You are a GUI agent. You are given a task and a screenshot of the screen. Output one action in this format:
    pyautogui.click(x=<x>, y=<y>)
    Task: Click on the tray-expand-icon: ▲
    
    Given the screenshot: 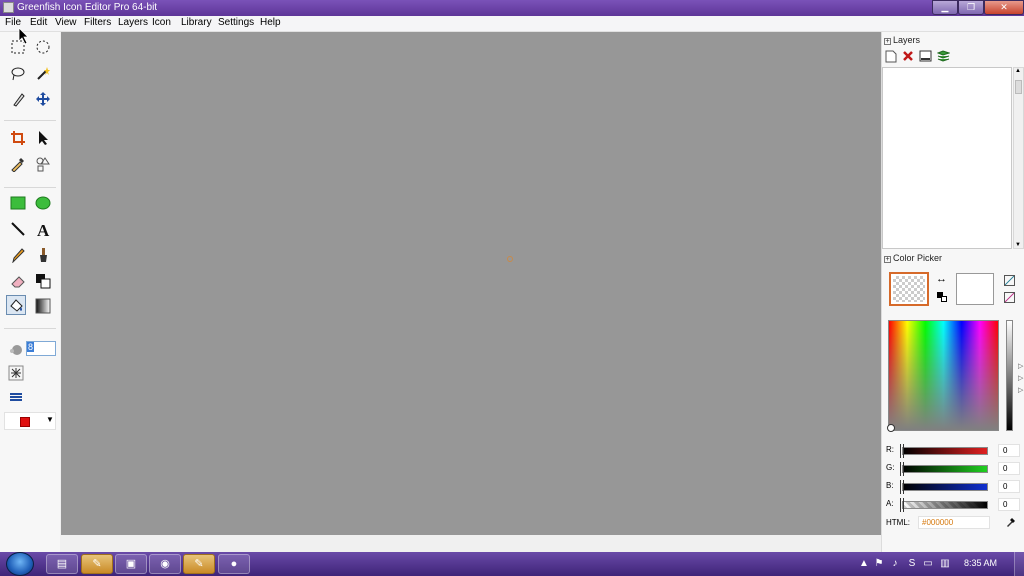 What is the action you would take?
    pyautogui.click(x=864, y=564)
    